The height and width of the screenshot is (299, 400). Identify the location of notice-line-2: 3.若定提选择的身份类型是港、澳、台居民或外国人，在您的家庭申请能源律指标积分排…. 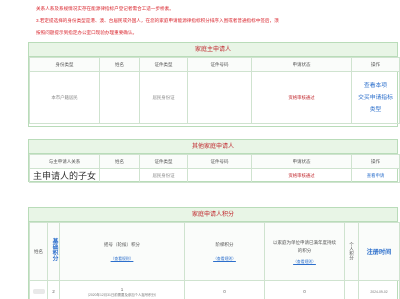
(157, 20).